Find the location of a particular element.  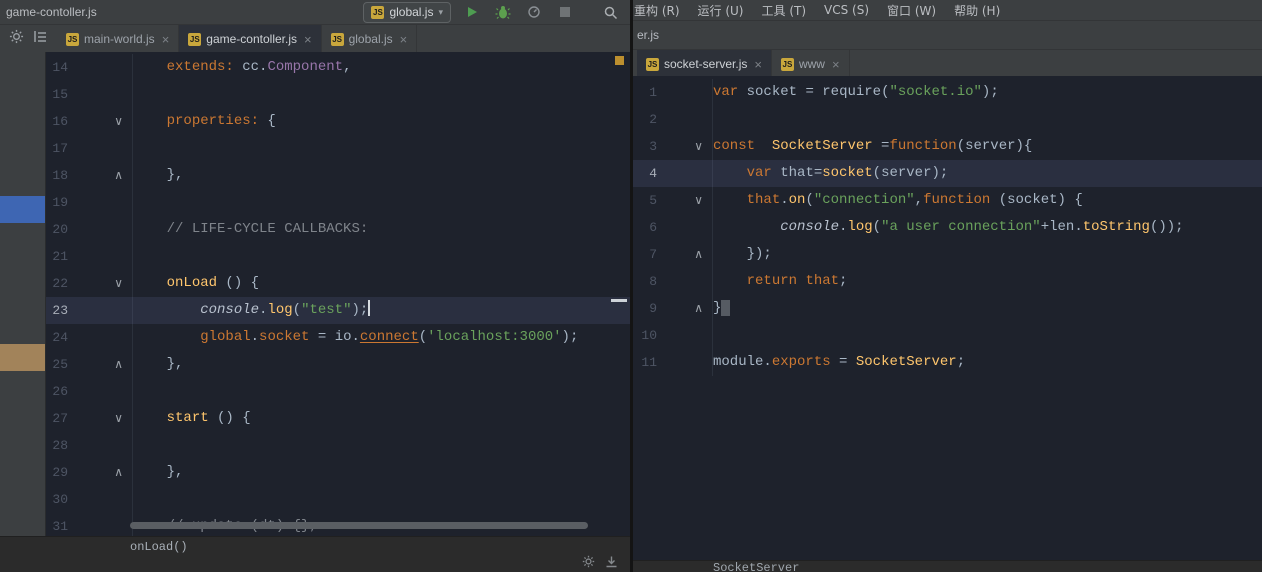

code-token: { is located at coordinates (267, 121).